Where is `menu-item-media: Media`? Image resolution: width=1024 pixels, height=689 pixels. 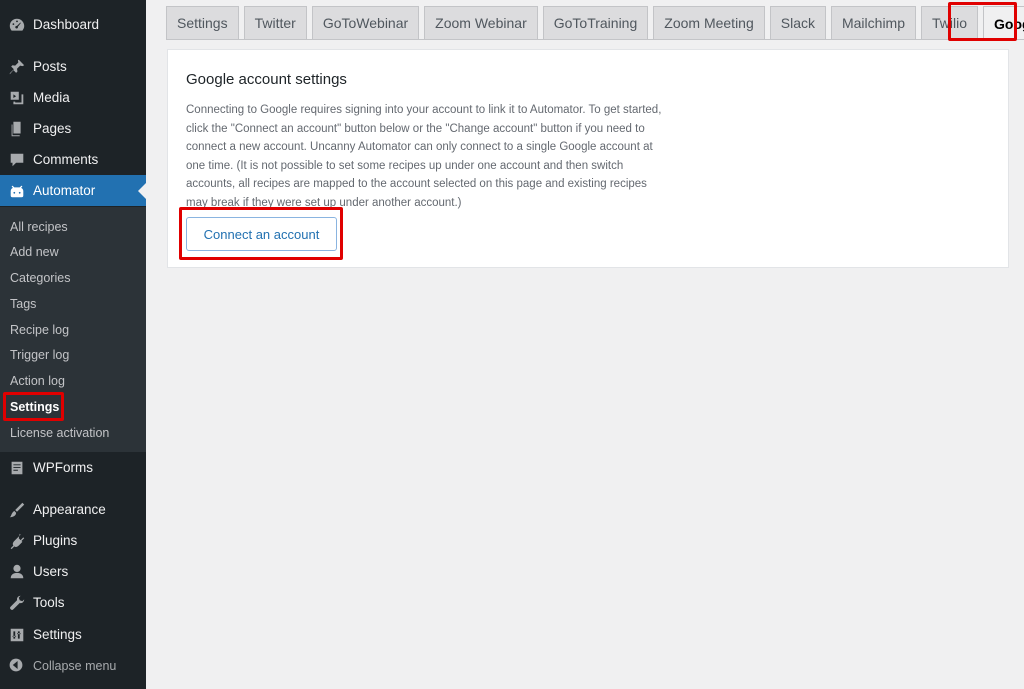
menu-item-media: Media is located at coordinates (73, 97).